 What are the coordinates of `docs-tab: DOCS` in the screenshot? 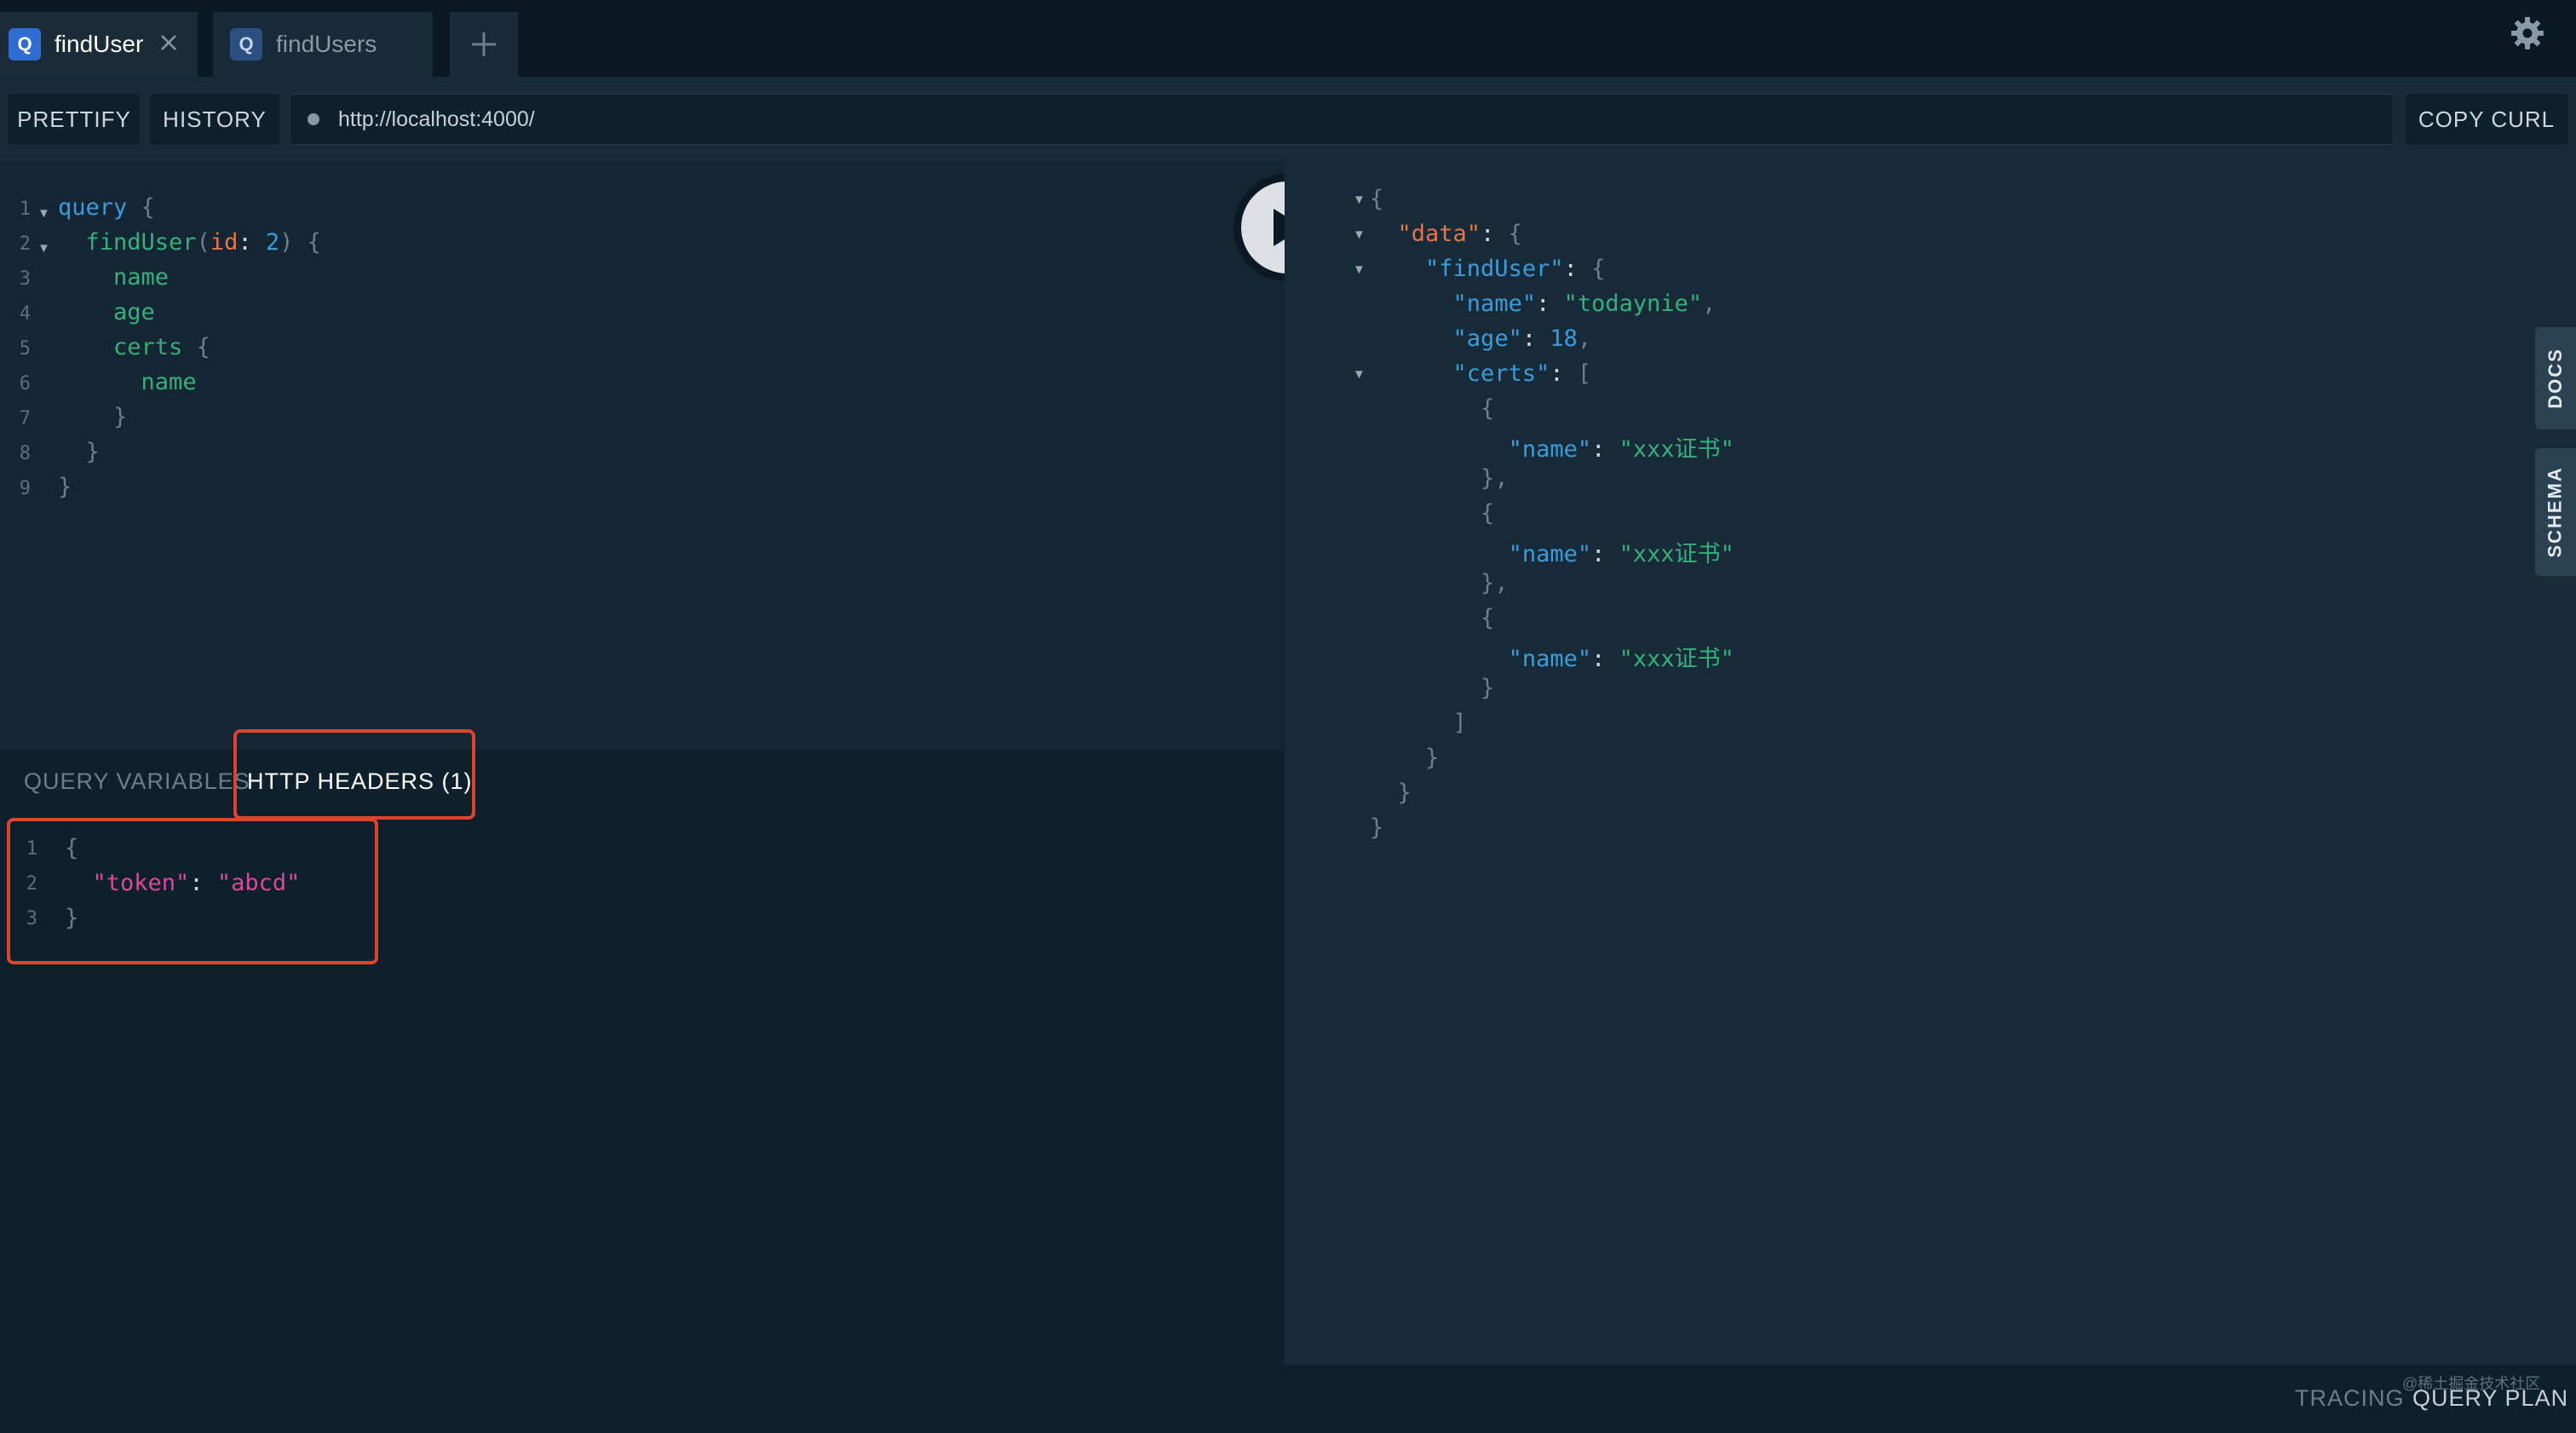 It's located at (2556, 378).